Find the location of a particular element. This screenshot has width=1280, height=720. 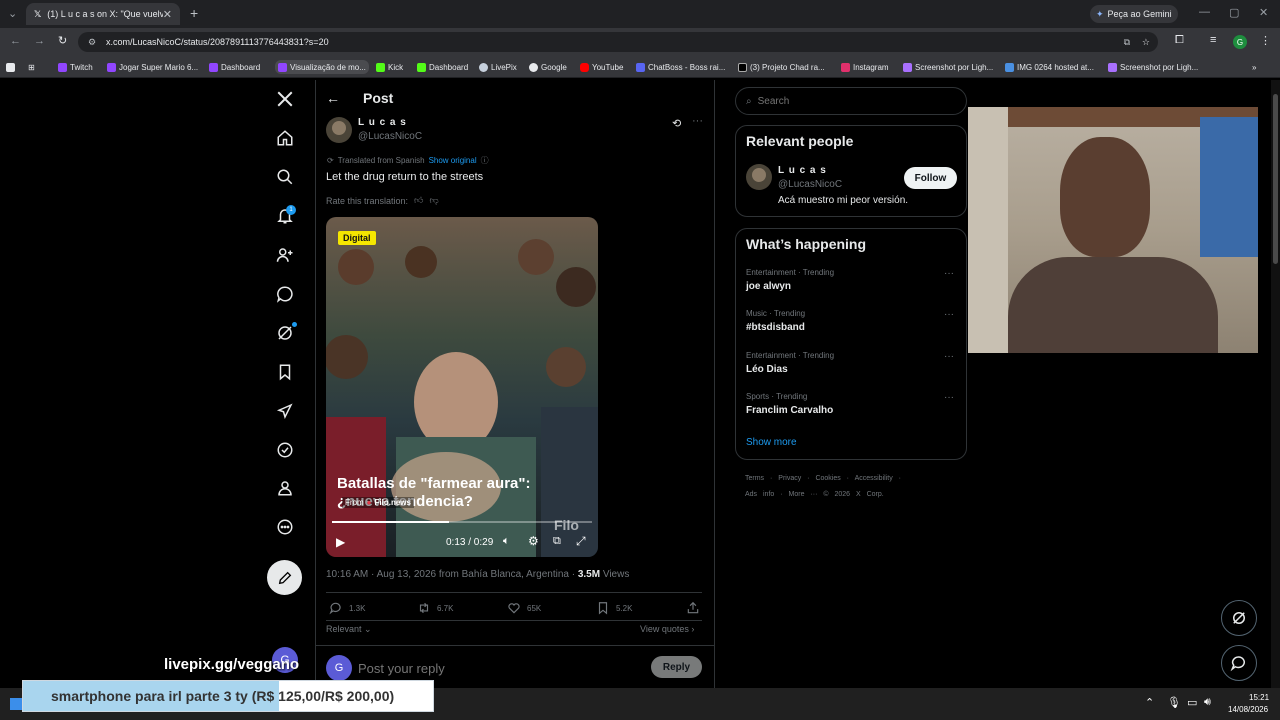

bookmark-star-icon: ☆ is located at coordinates (1146, 42).